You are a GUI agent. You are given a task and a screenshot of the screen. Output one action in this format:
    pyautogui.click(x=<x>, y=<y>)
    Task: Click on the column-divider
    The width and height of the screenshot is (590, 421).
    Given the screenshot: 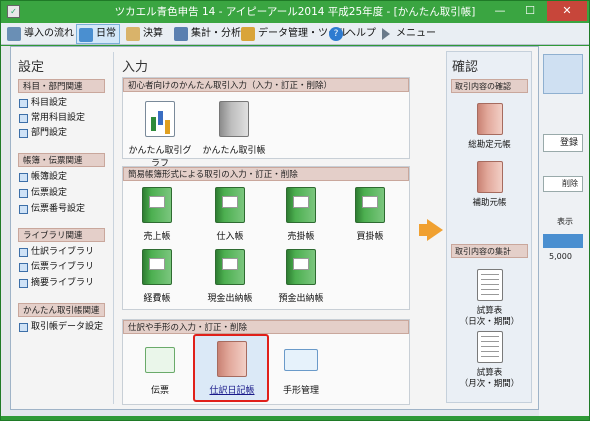 What is the action you would take?
    pyautogui.click(x=113, y=228)
    